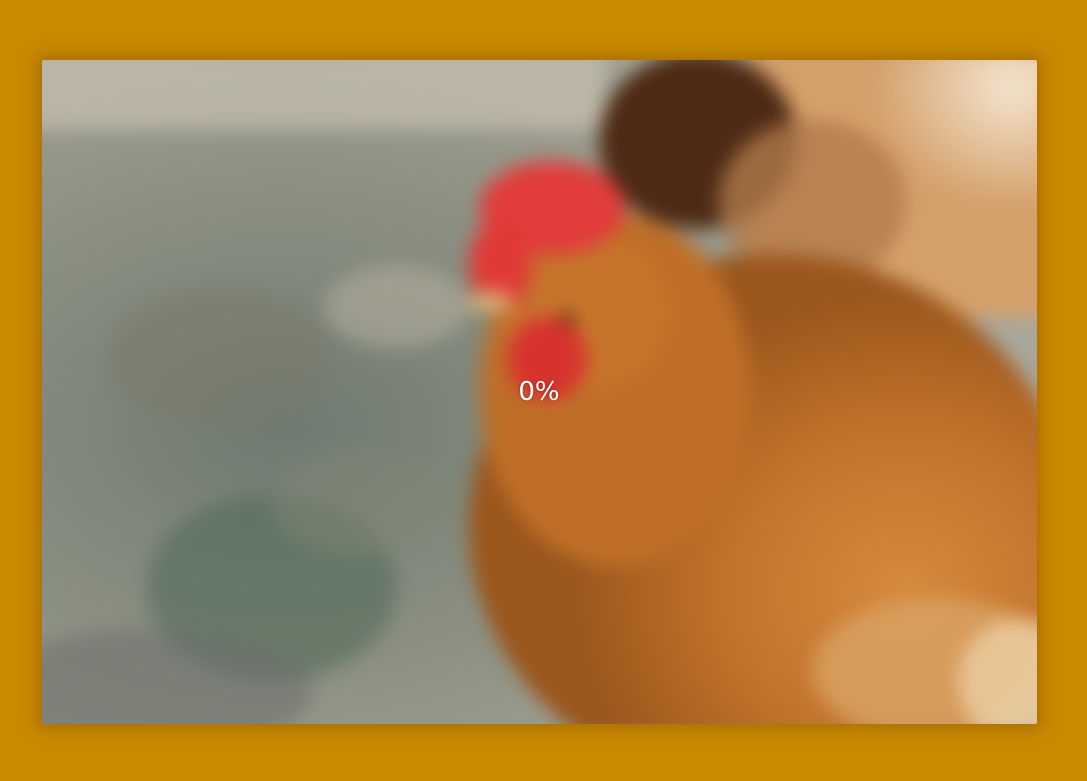 The width and height of the screenshot is (1087, 781). Describe the element at coordinates (539, 392) in the screenshot. I see `loading-progress-text: 0%` at that location.